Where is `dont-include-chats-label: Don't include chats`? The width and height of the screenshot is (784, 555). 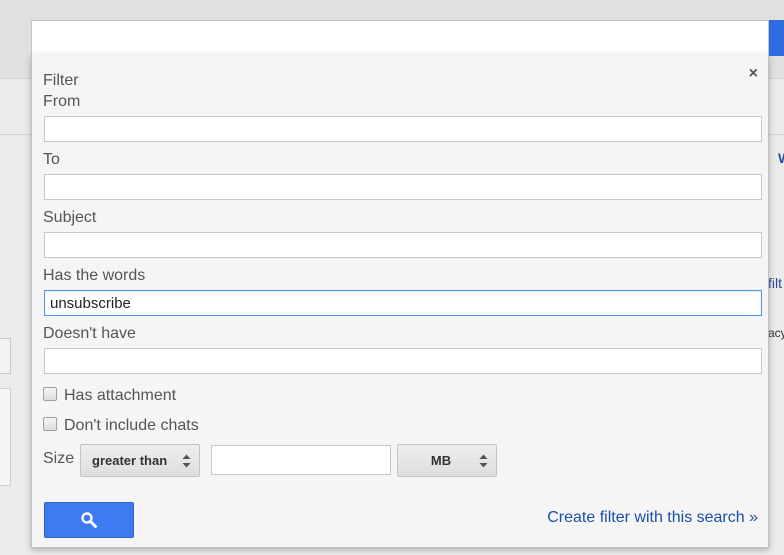
dont-include-chats-label: Don't include chats is located at coordinates (131, 425).